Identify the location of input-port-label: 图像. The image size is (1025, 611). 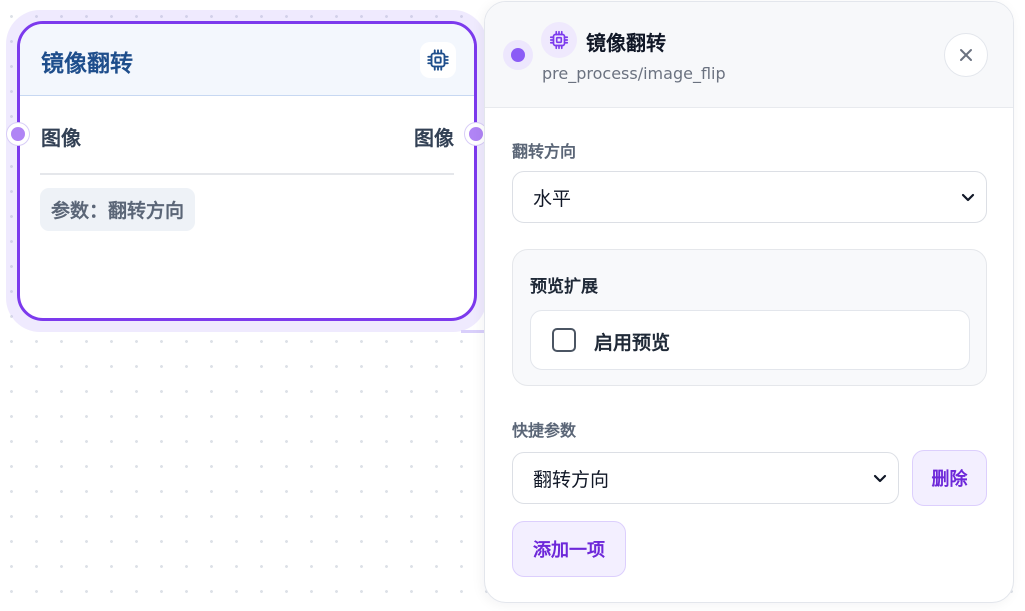
(61, 138).